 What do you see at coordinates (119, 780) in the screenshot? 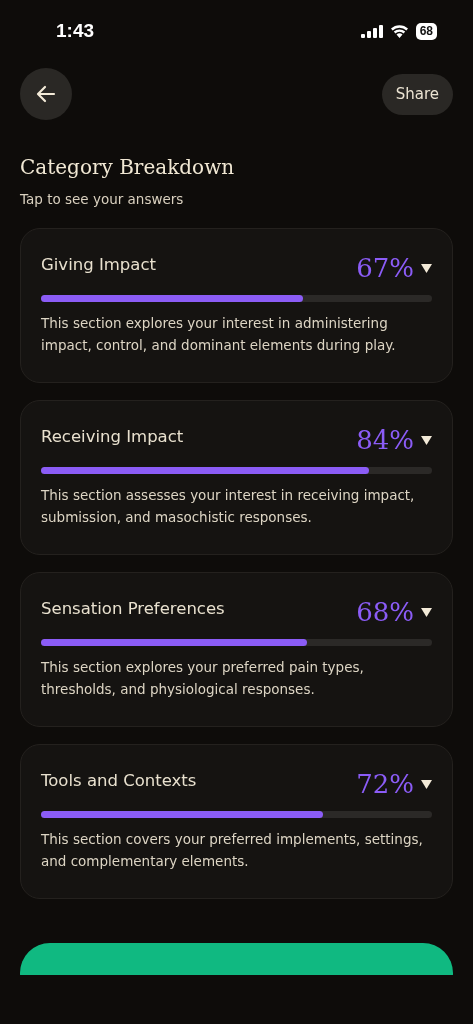
I see `category-name: Tools and Contexts` at bounding box center [119, 780].